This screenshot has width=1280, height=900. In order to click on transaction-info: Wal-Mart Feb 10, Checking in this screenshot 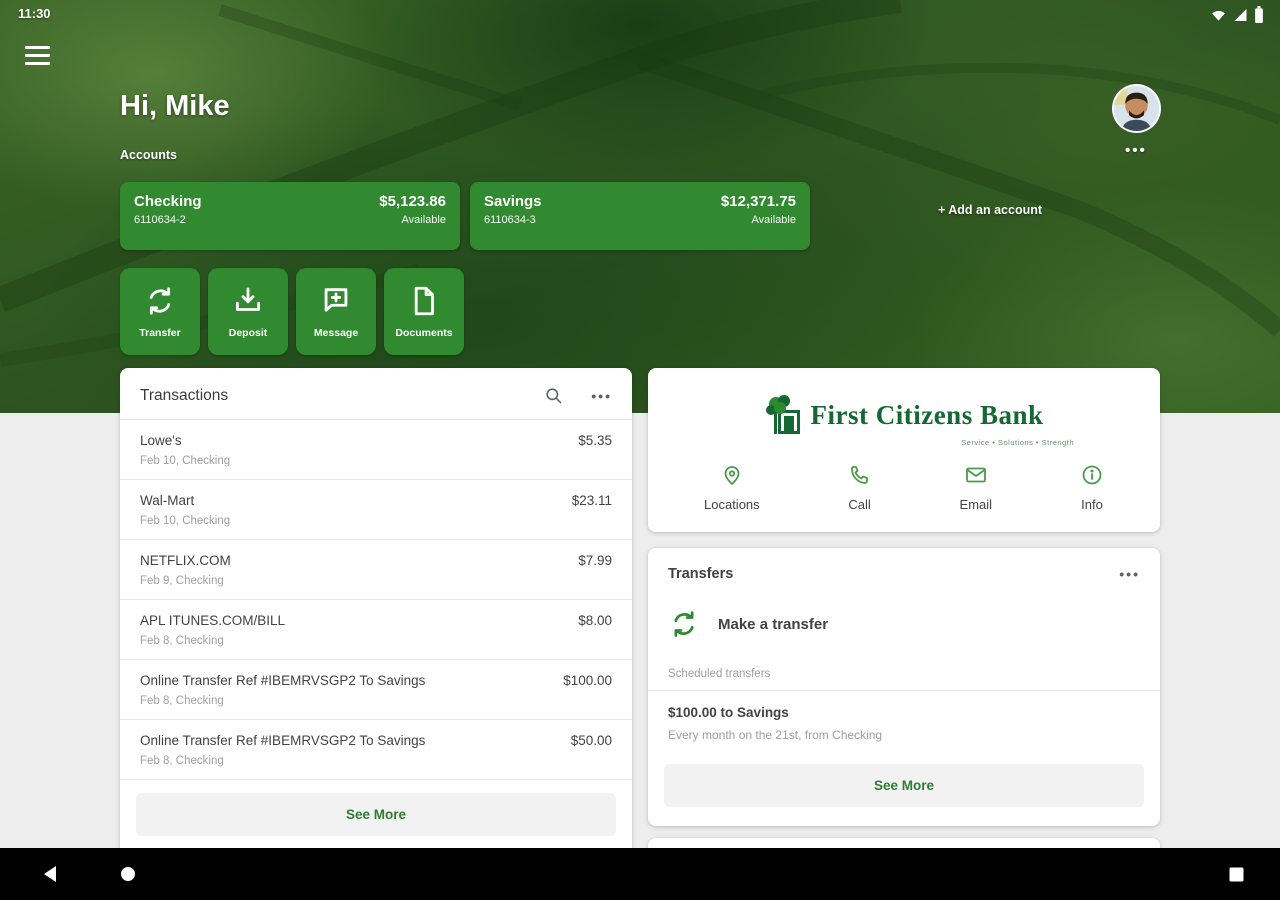, I will do `click(185, 510)`.